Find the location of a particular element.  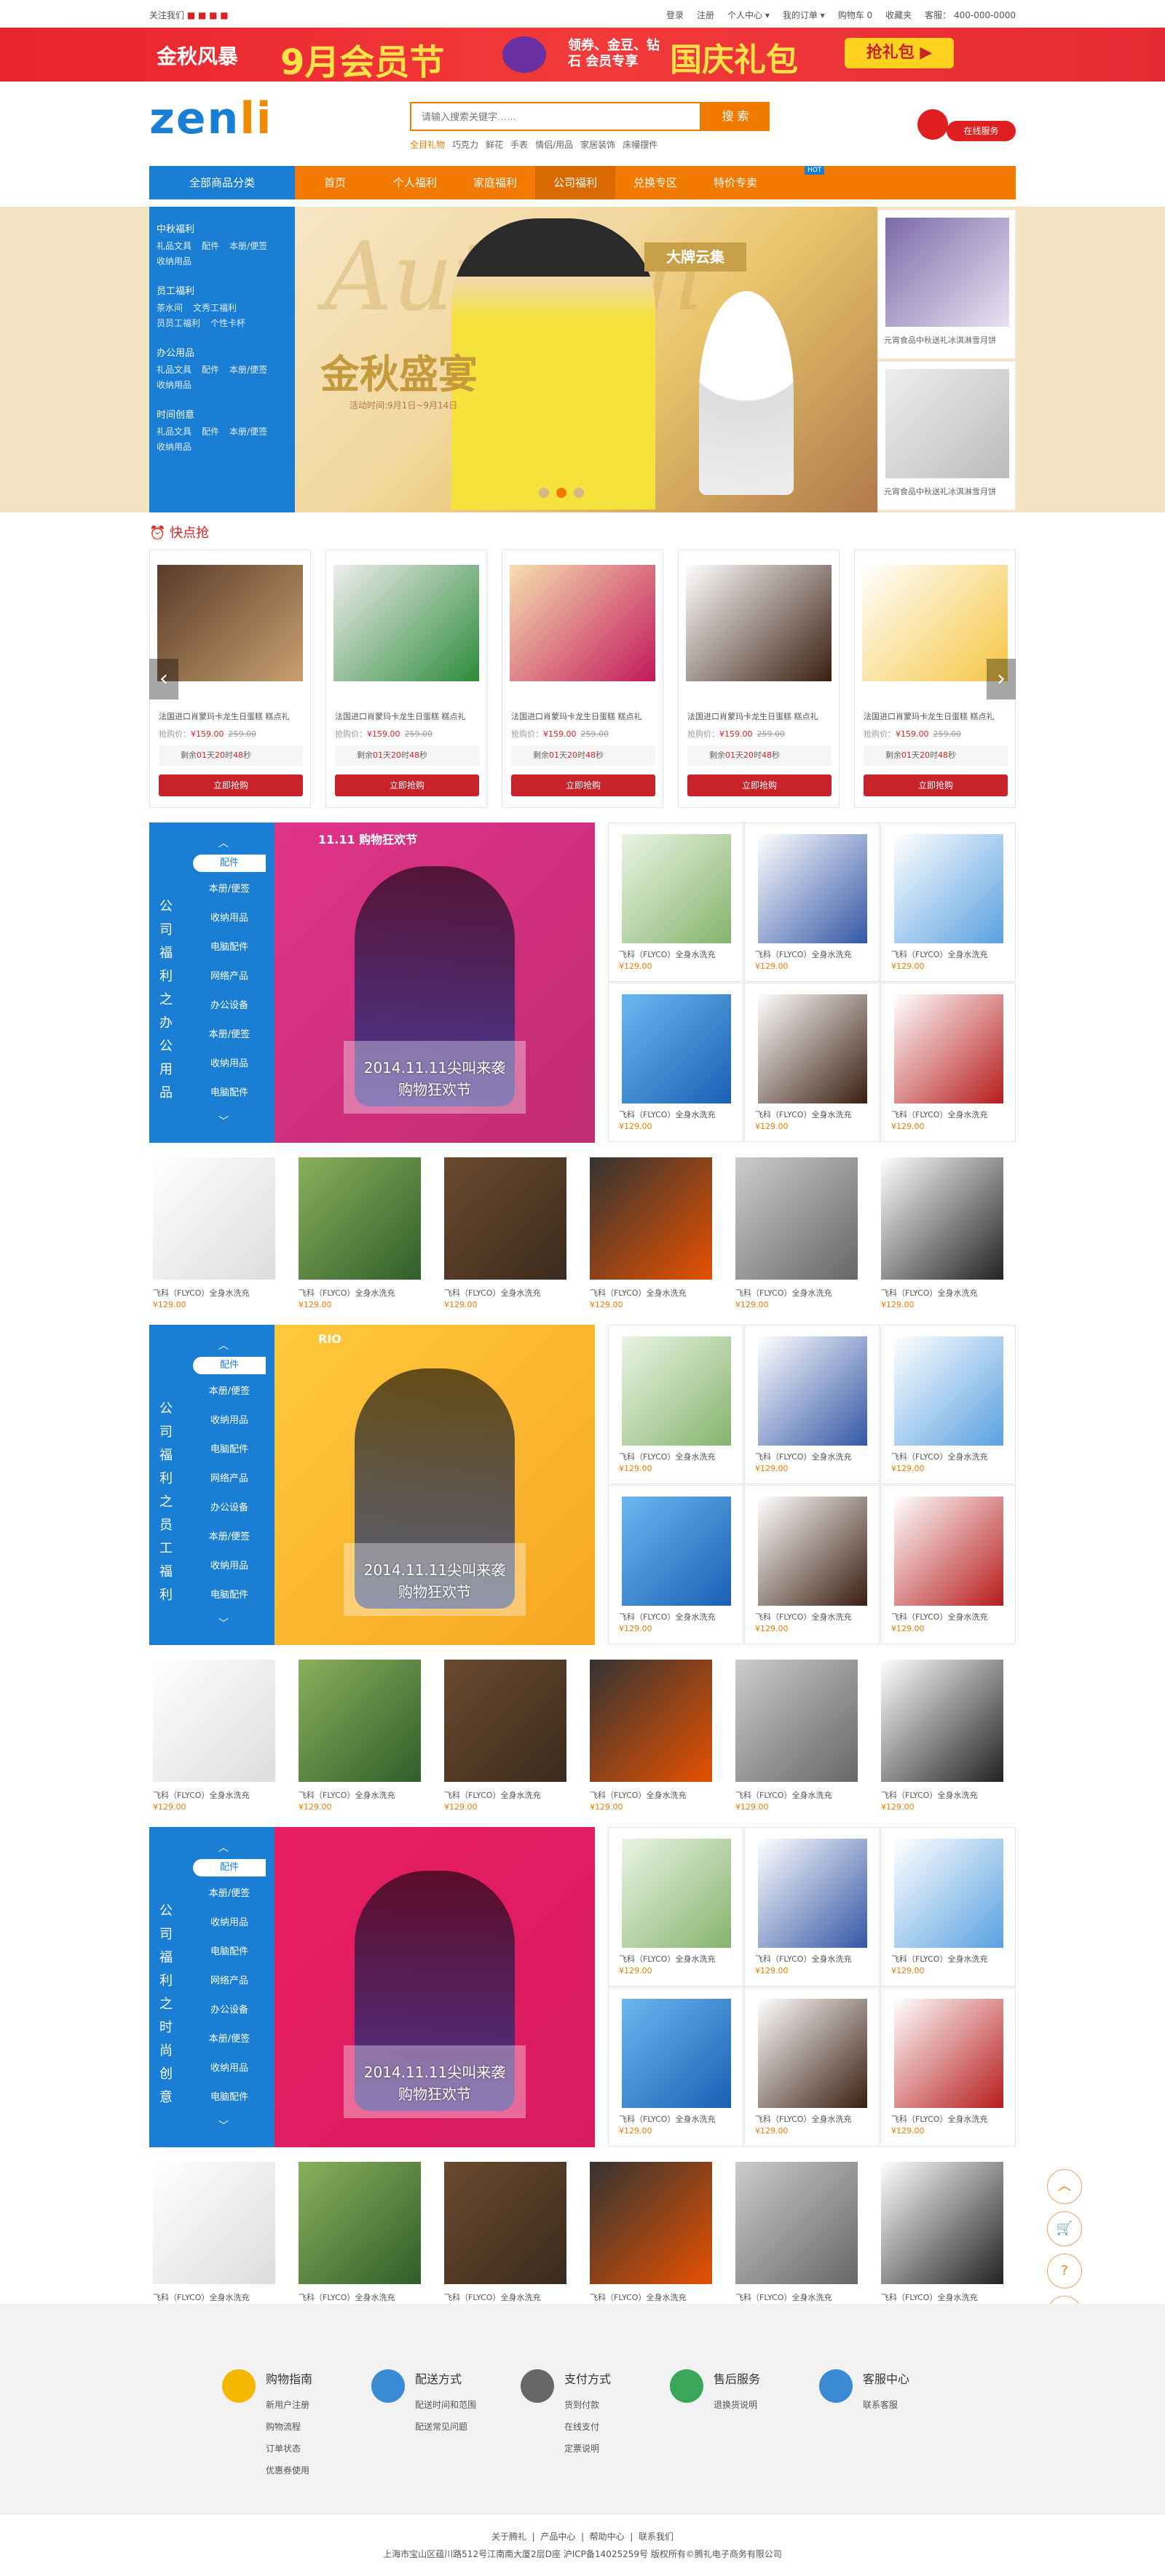

next-arrow-icon: › is located at coordinates (1002, 679).